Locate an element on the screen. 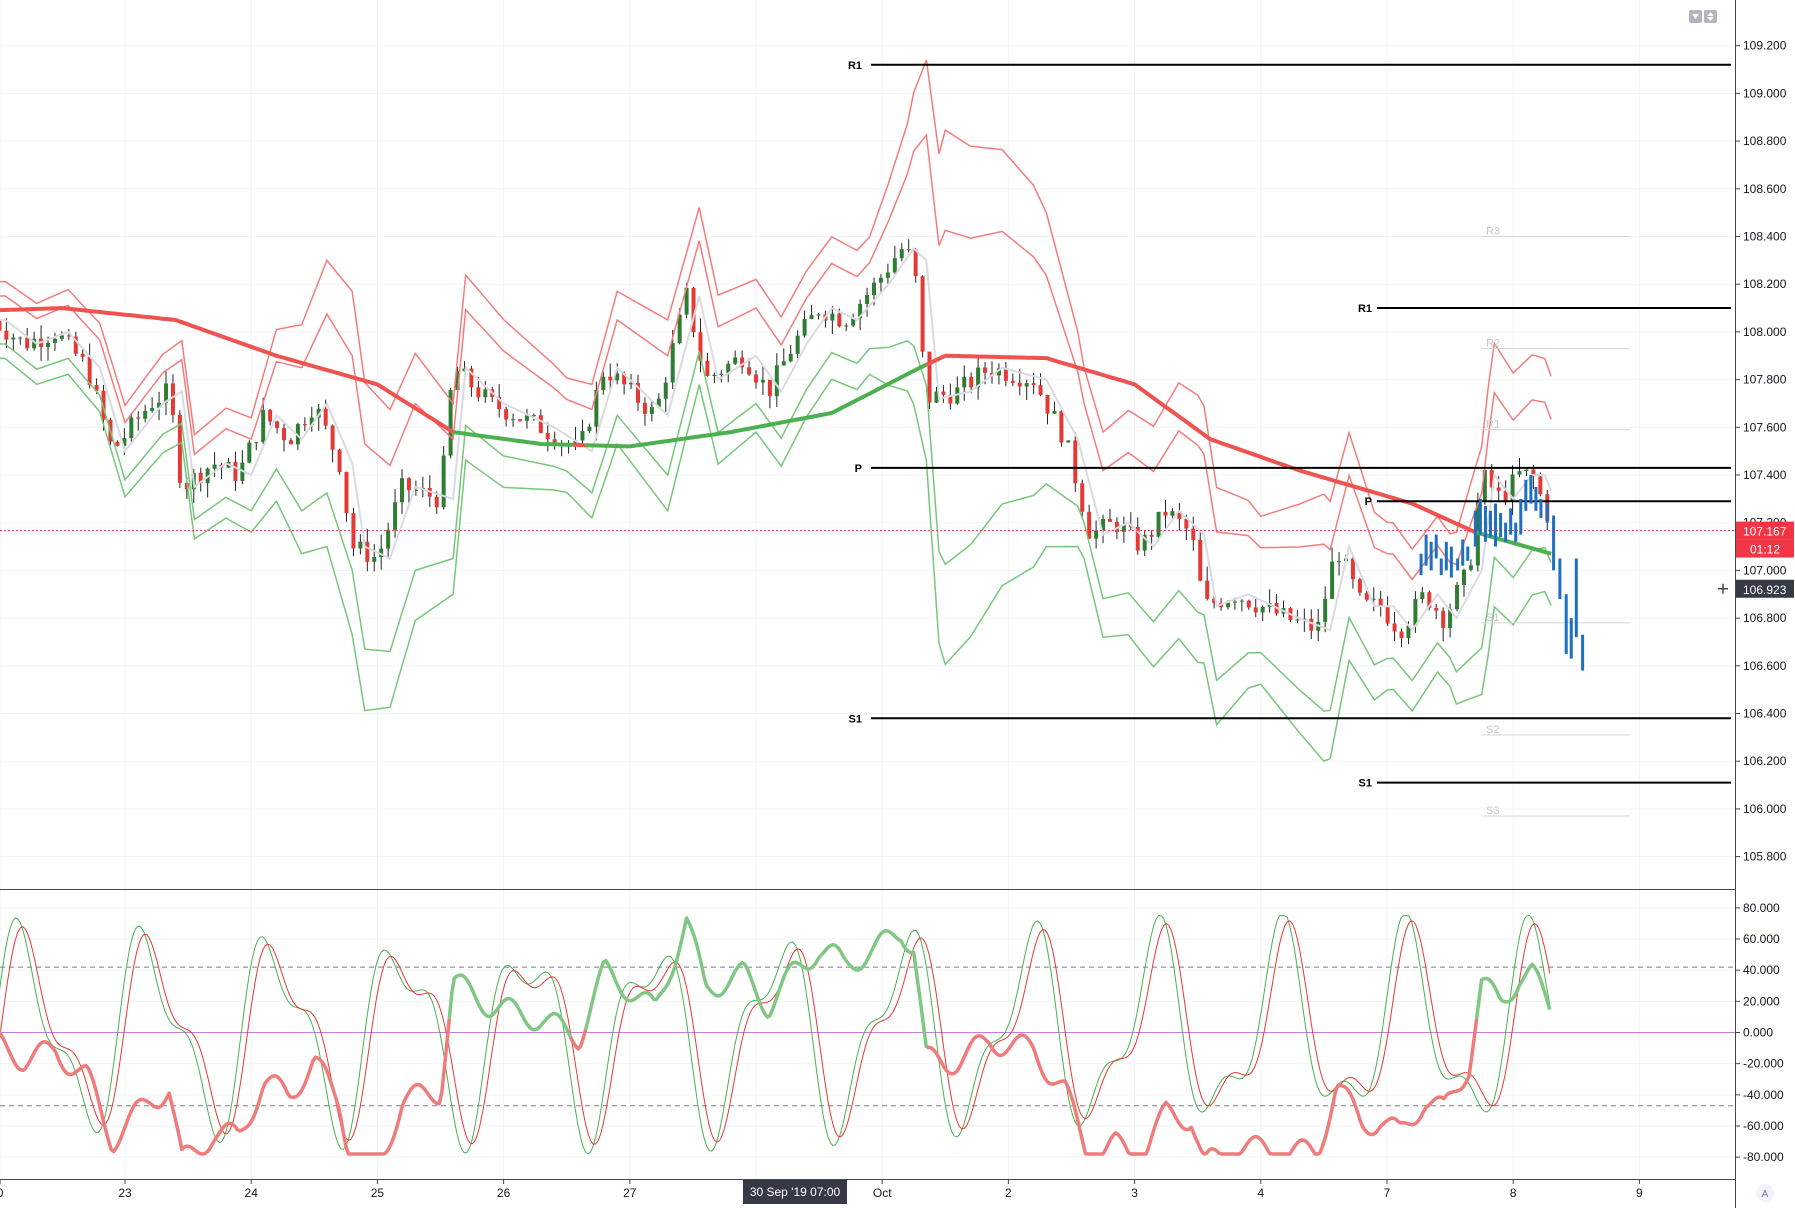 The height and width of the screenshot is (1208, 1795). osc-tick-label: 80.000 is located at coordinates (1761, 908).